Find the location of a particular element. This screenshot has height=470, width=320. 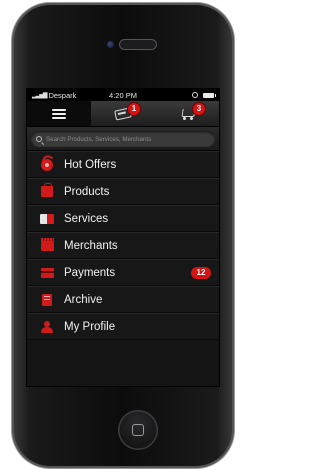

menu-item-label: Merchants is located at coordinates (91, 245).